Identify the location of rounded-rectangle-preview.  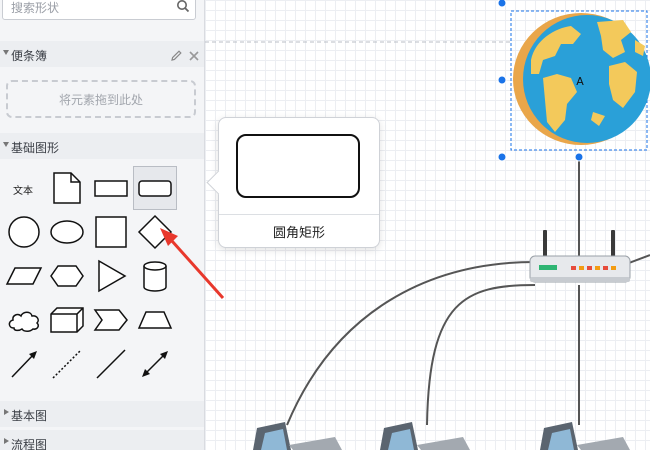
(298, 166).